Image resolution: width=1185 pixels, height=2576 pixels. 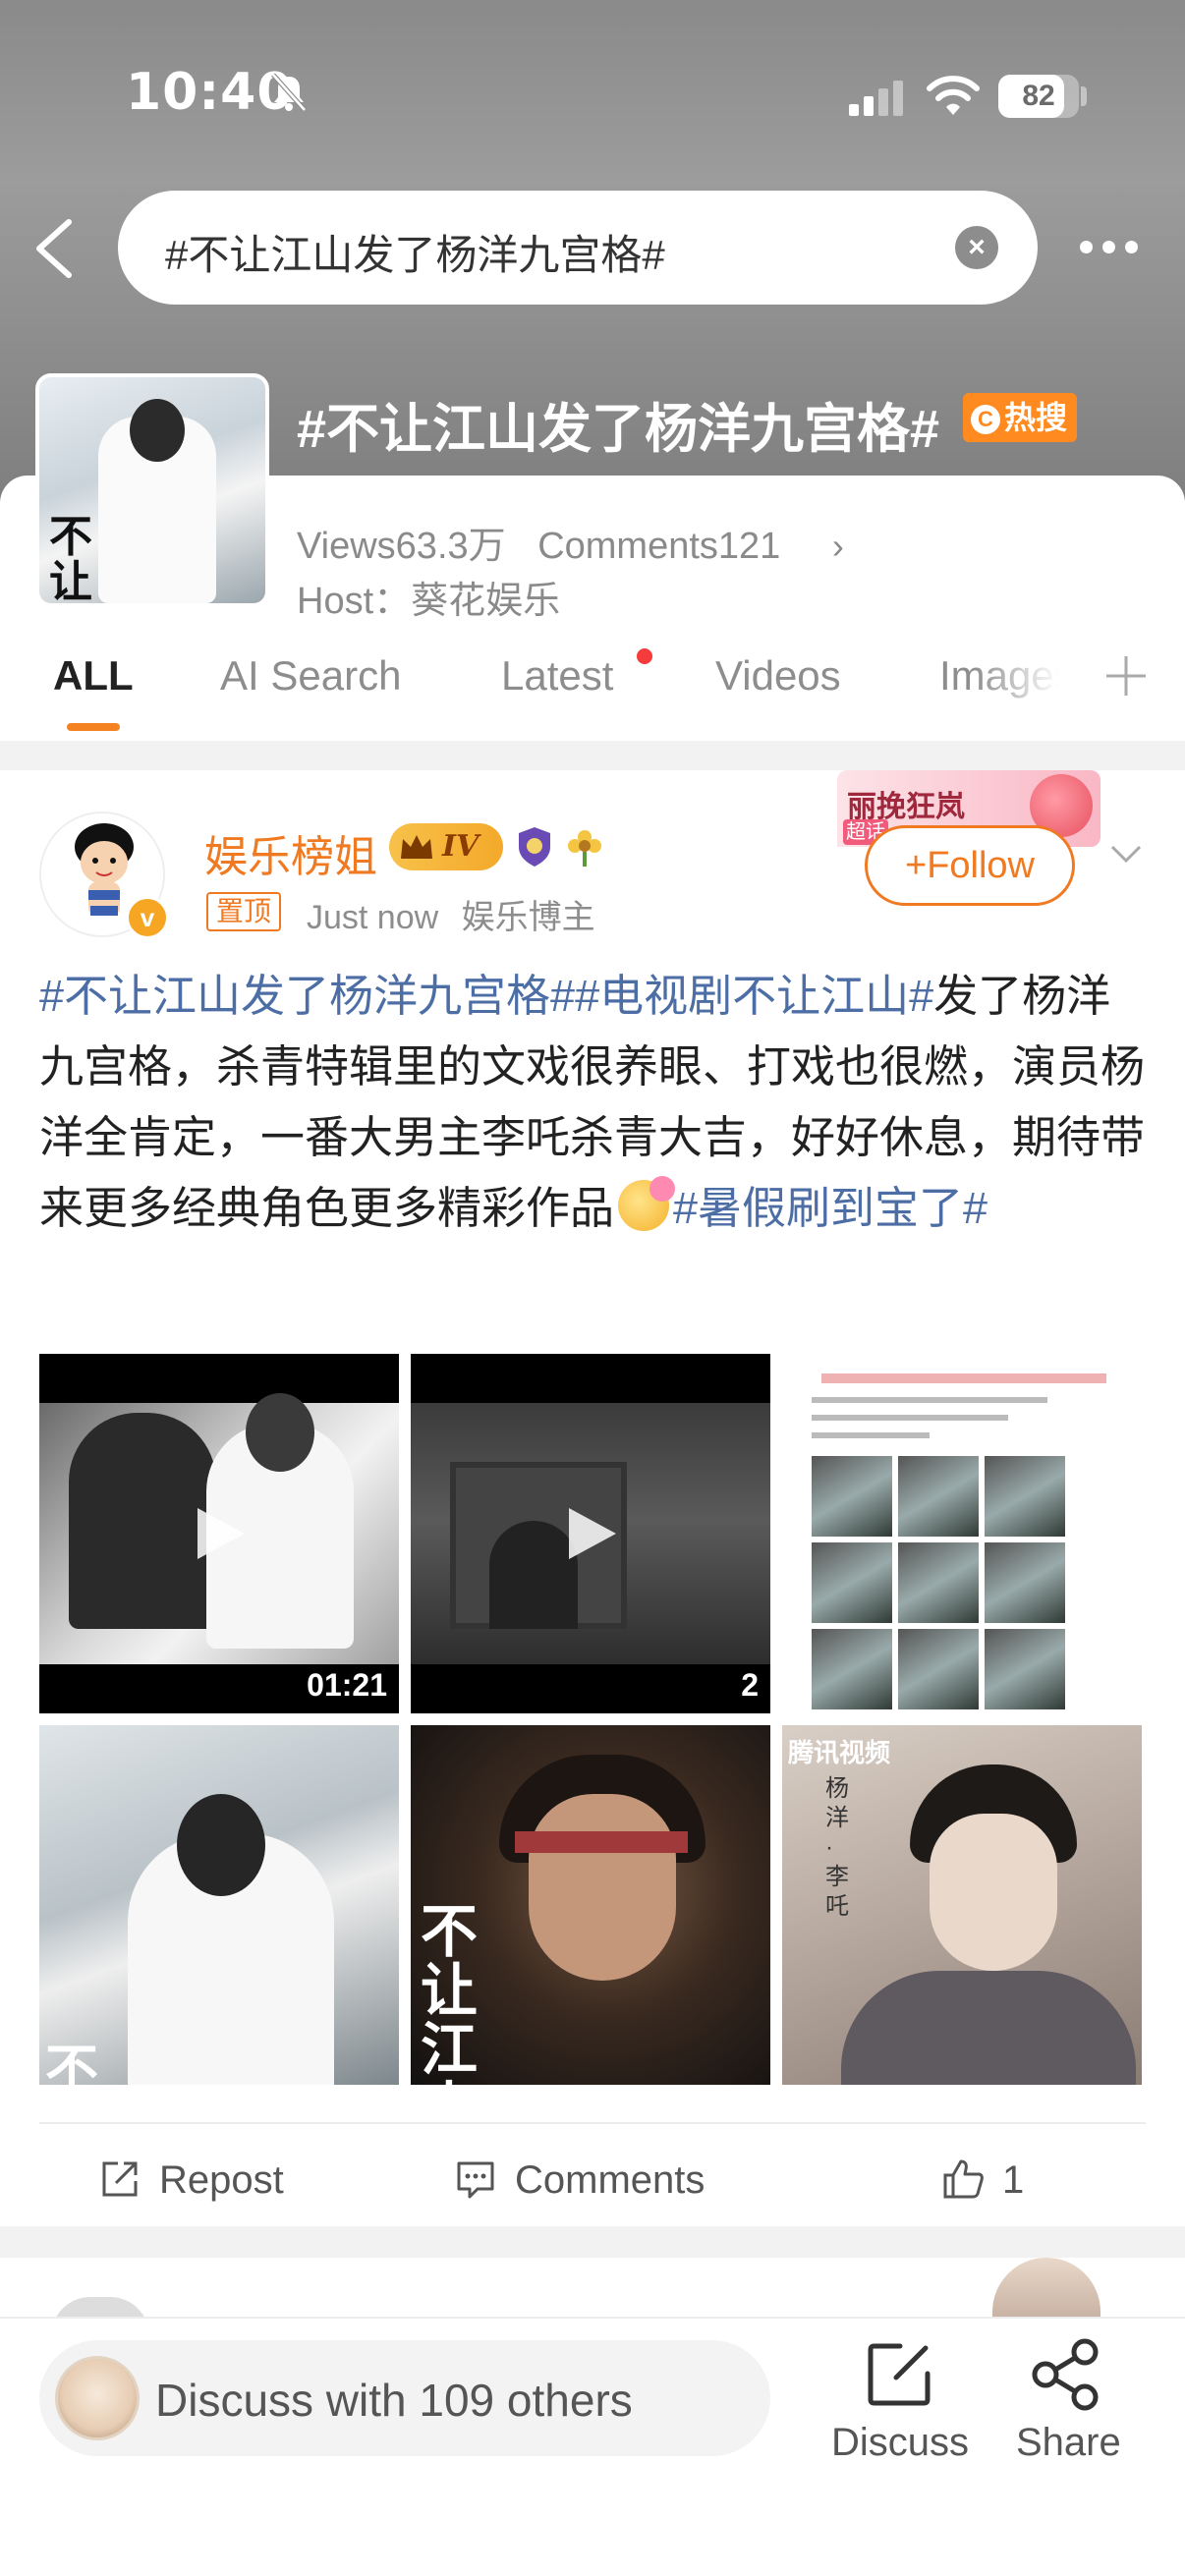 What do you see at coordinates (72, 2061) in the screenshot?
I see `image-caption: 不` at bounding box center [72, 2061].